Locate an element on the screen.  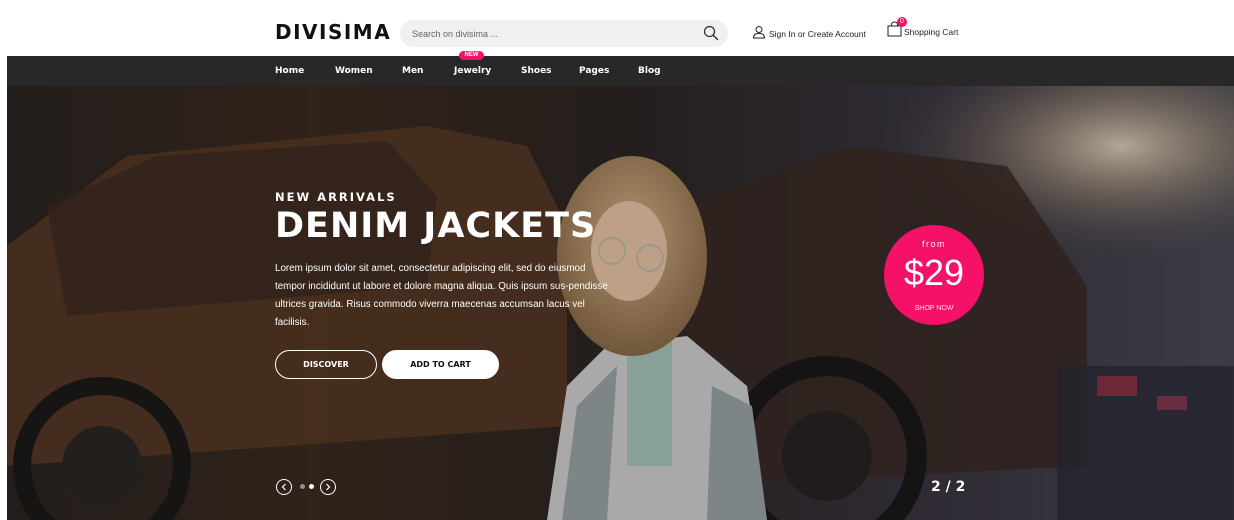
nav-item-jewelry: Jewelry is located at coordinates (472, 71).